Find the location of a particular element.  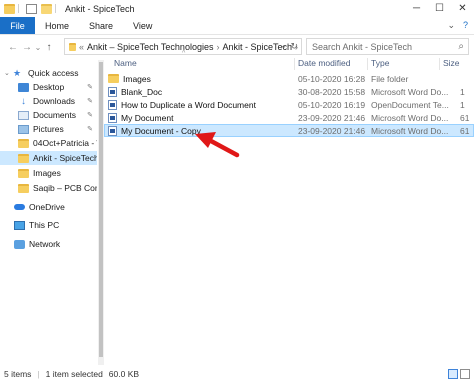

scrollbar-thumb is located at coordinates (101, 209).